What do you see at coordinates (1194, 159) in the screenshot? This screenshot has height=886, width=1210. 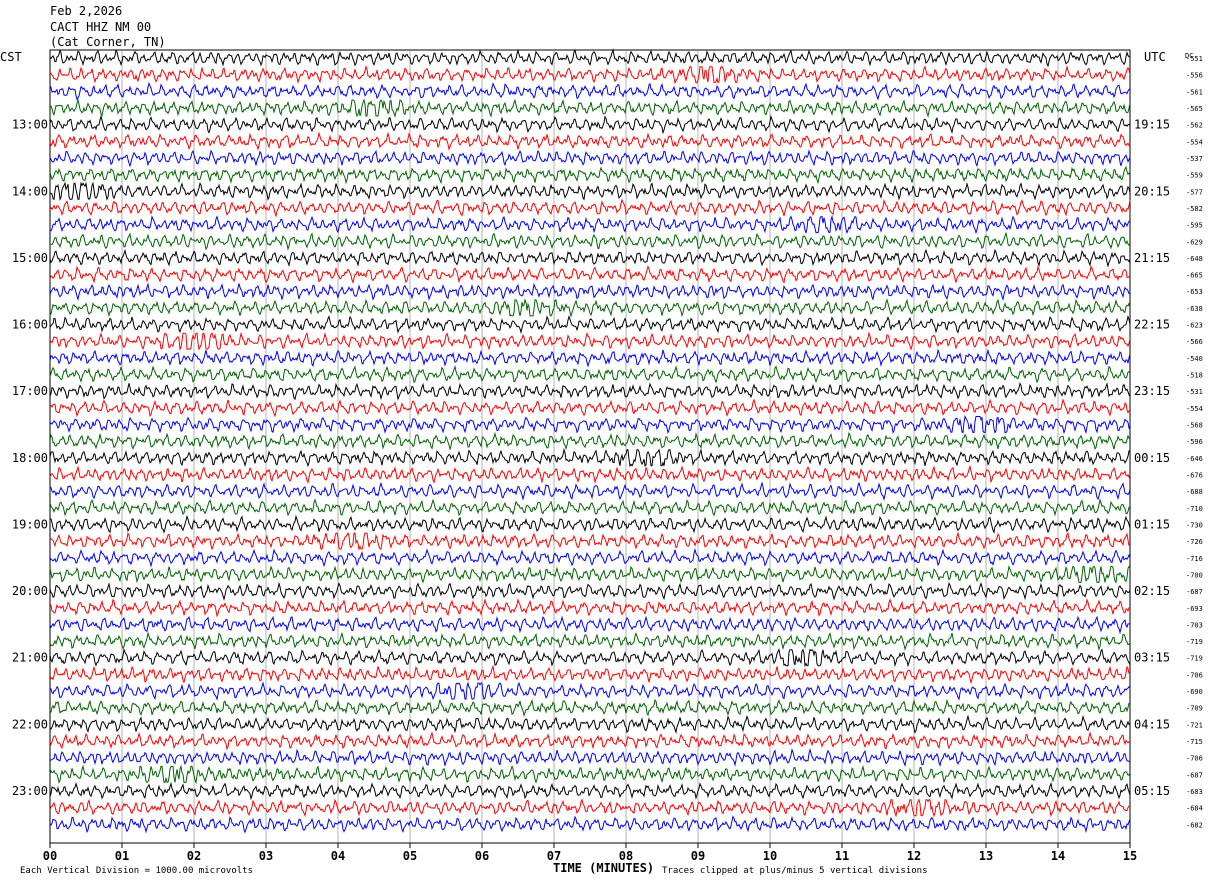 I see `dc-offset-label: -537` at bounding box center [1194, 159].